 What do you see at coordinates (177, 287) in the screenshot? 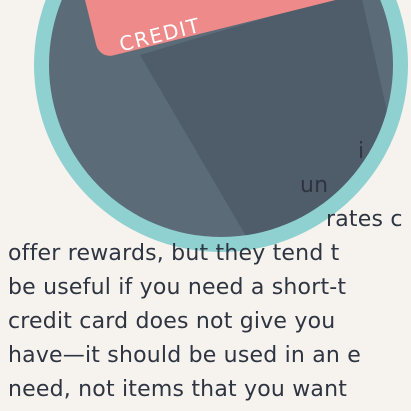
I see `article-line-2: be useful if you need a short-t` at bounding box center [177, 287].